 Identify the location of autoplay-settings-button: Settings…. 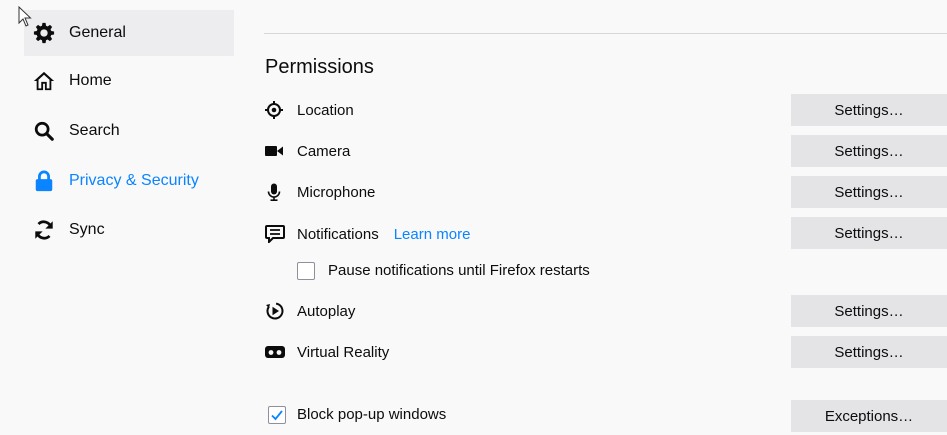
(869, 311).